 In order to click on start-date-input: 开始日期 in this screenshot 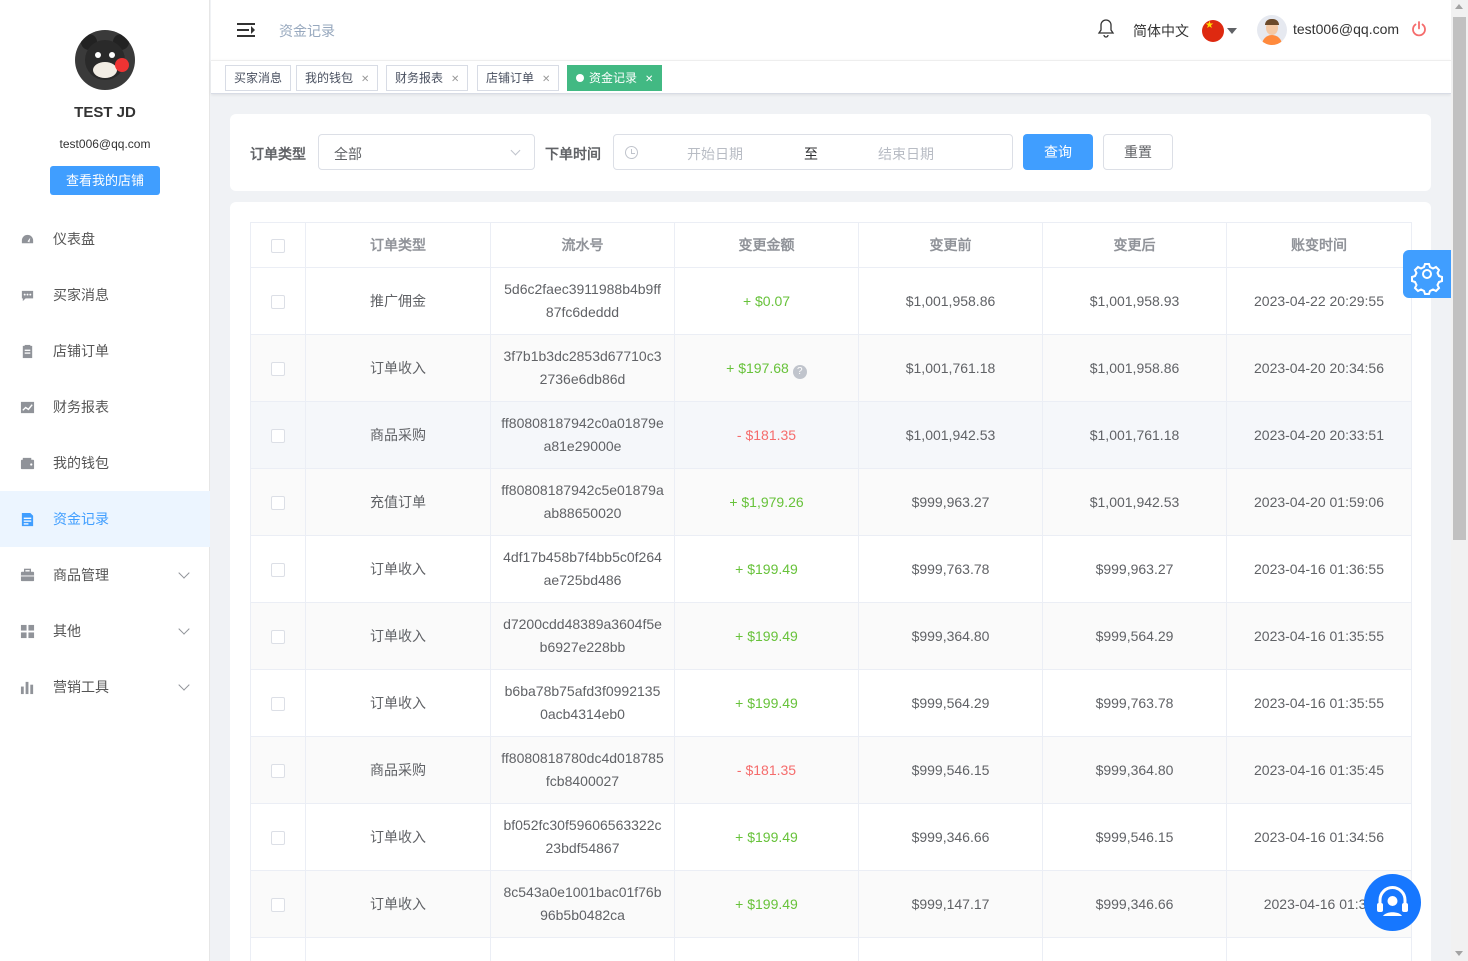, I will do `click(715, 154)`.